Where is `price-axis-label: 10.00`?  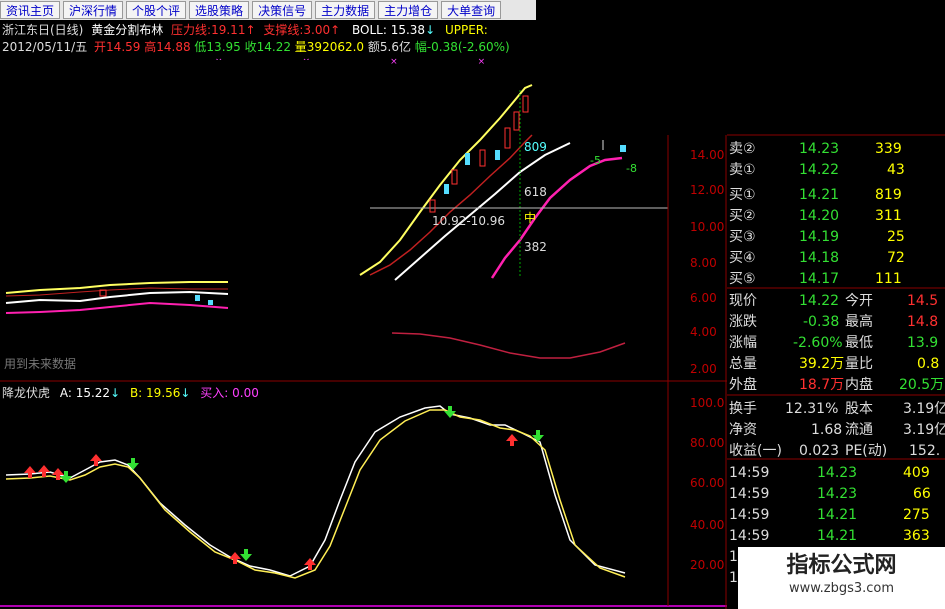
price-axis-label: 10.00 is located at coordinates (707, 227).